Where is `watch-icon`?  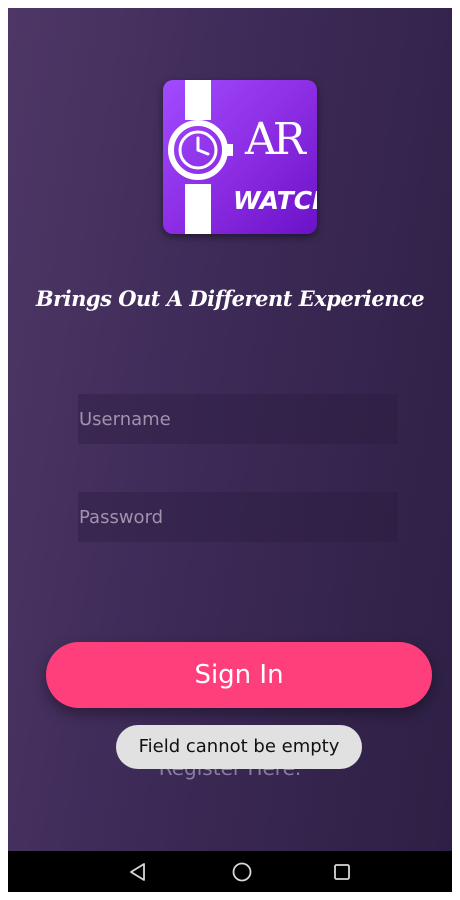
watch-icon is located at coordinates (200, 150).